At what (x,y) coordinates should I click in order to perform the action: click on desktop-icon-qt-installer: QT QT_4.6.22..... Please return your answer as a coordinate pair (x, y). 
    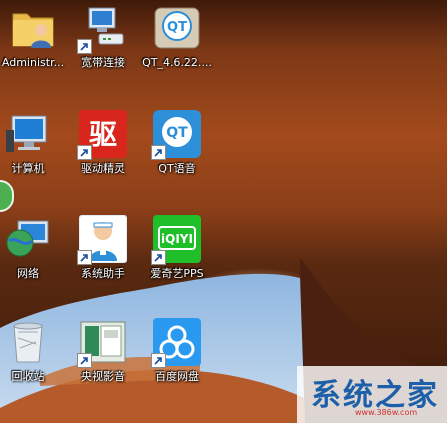
    Looking at the image, I should click on (177, 38).